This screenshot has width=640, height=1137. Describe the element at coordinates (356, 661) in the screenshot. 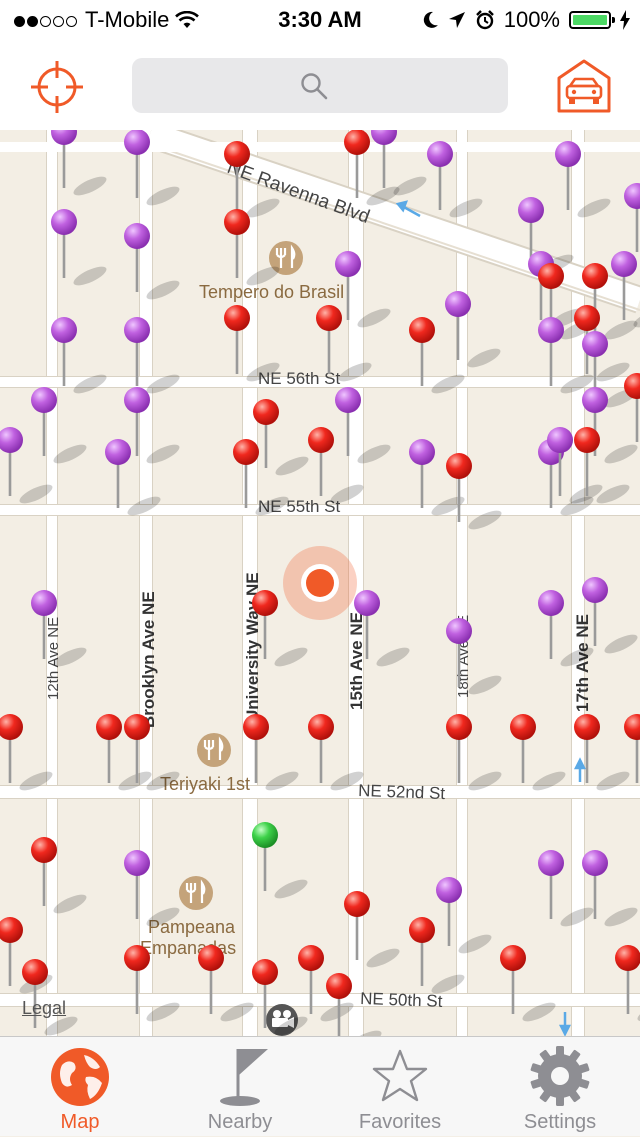

I see `street-label-15th: 15th Ave NE` at that location.